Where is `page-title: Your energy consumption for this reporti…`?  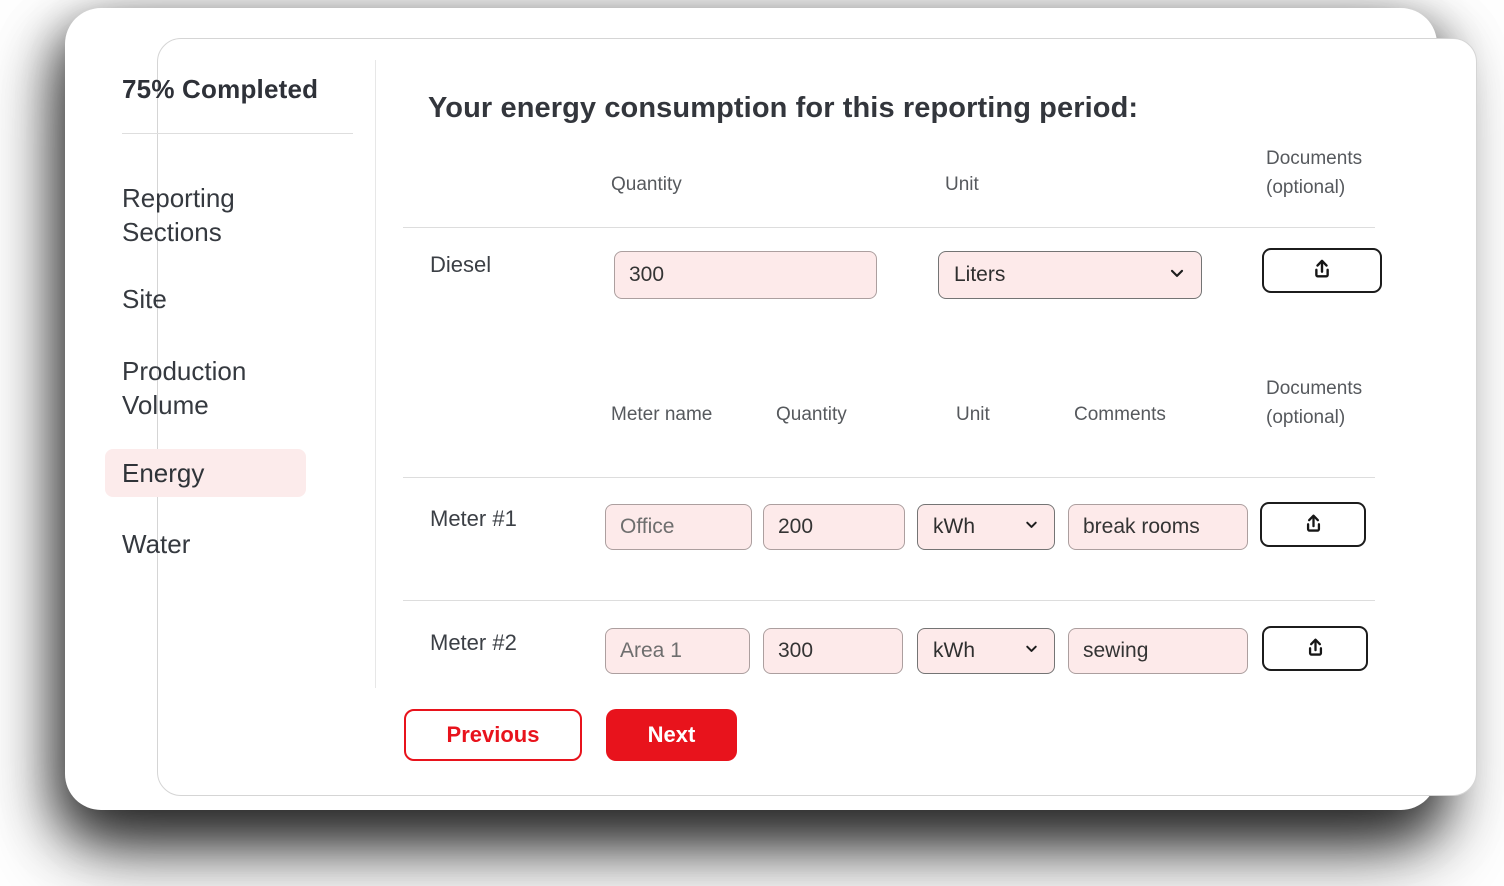 page-title: Your energy consumption for this reporti… is located at coordinates (783, 108).